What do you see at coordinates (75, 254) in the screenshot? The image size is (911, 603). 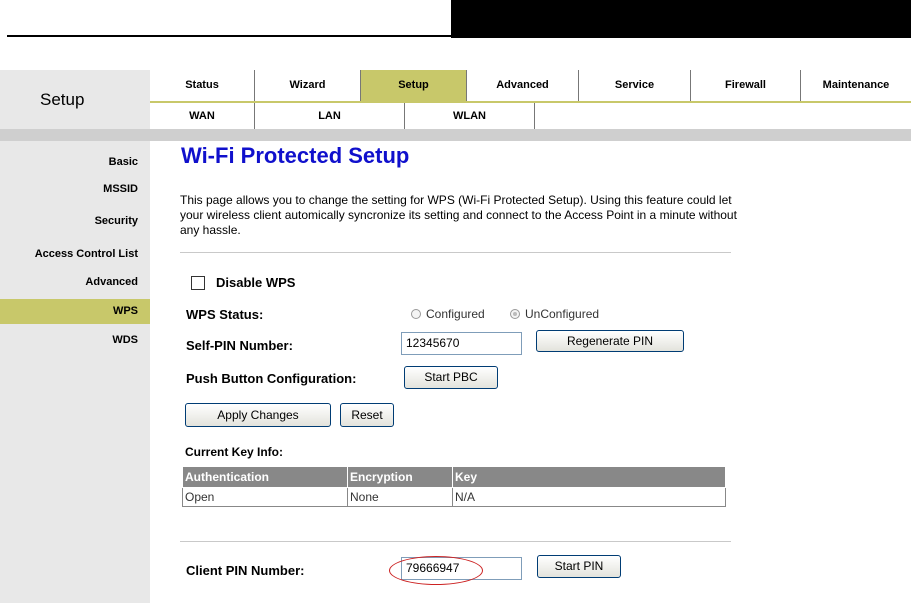 I see `sidebar-item-access-control-list: Access Control List` at bounding box center [75, 254].